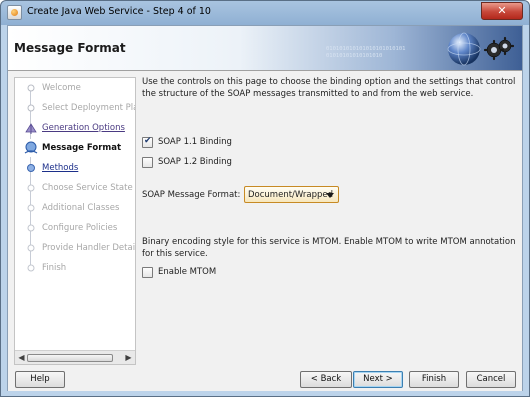 This screenshot has width=530, height=397. I want to click on step-visited-icon, so click(31, 128).